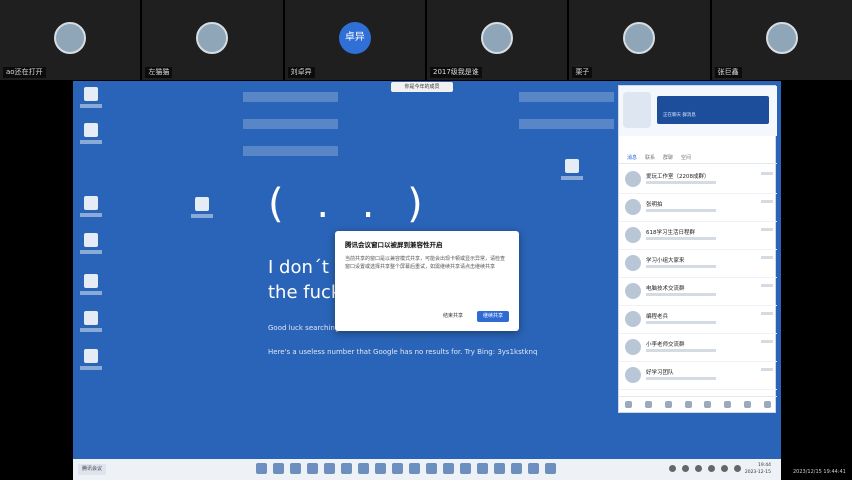  I want to click on game-icon, so click(708, 404).